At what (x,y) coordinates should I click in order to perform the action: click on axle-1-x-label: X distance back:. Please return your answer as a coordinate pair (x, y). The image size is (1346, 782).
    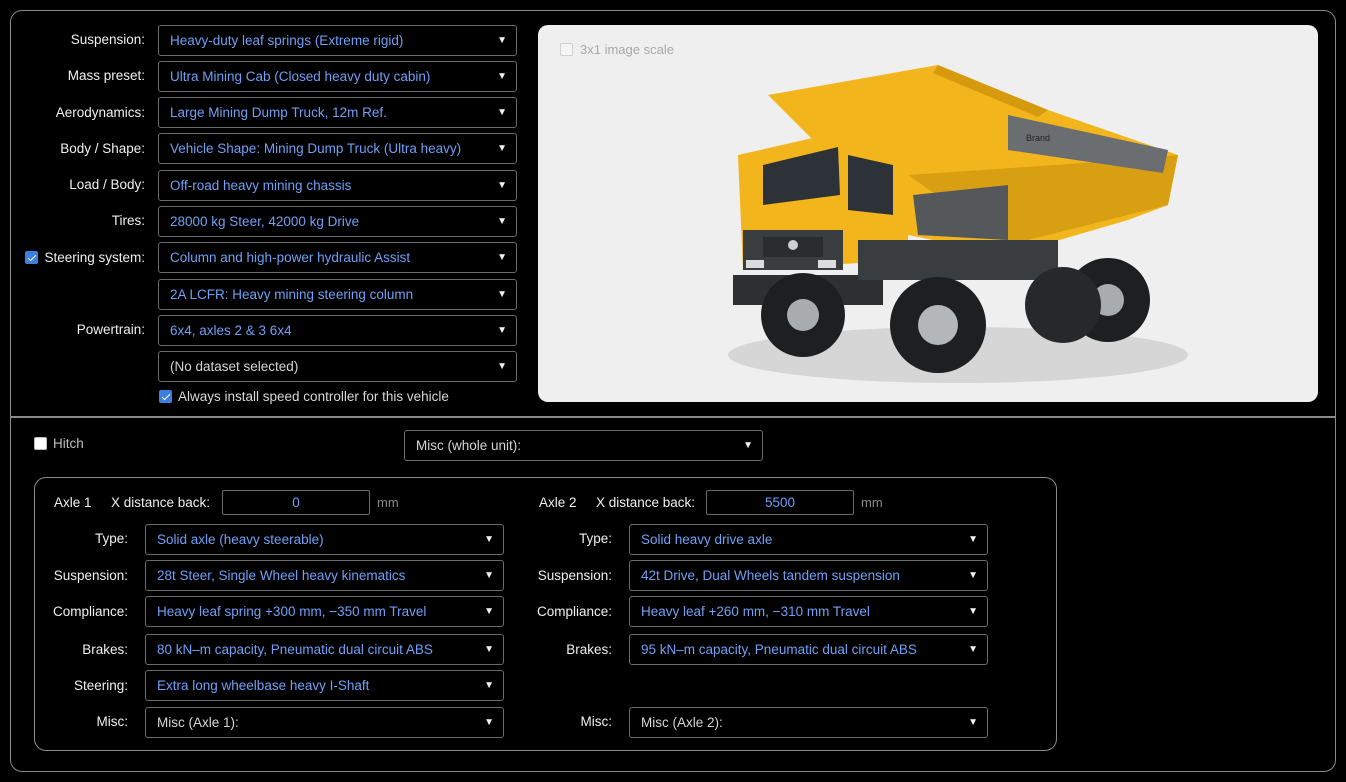
    Looking at the image, I should click on (161, 502).